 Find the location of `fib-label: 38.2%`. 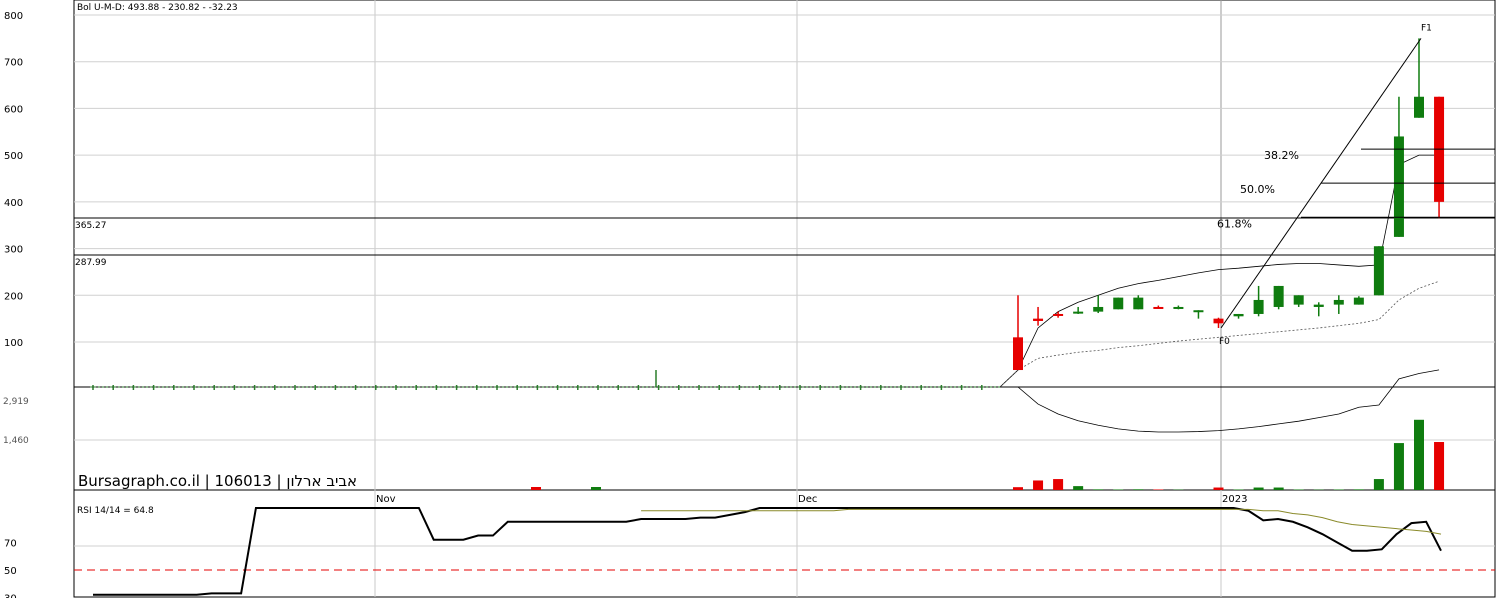

fib-label: 38.2% is located at coordinates (1281, 155).